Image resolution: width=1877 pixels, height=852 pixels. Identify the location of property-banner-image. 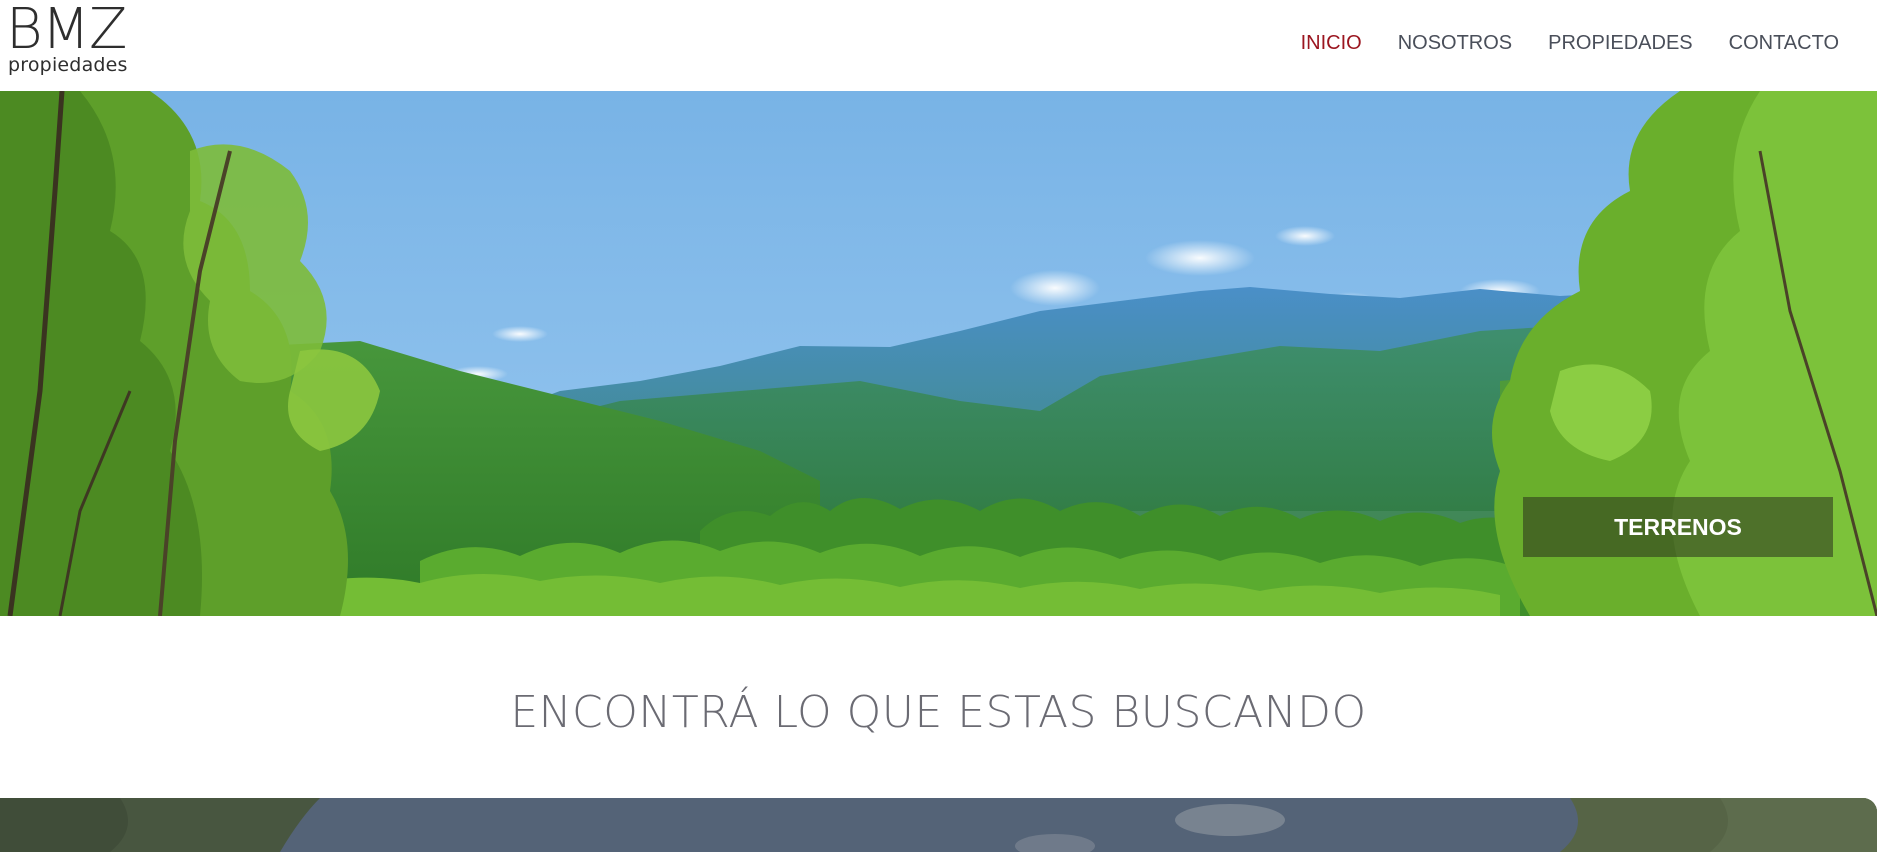
(938, 825).